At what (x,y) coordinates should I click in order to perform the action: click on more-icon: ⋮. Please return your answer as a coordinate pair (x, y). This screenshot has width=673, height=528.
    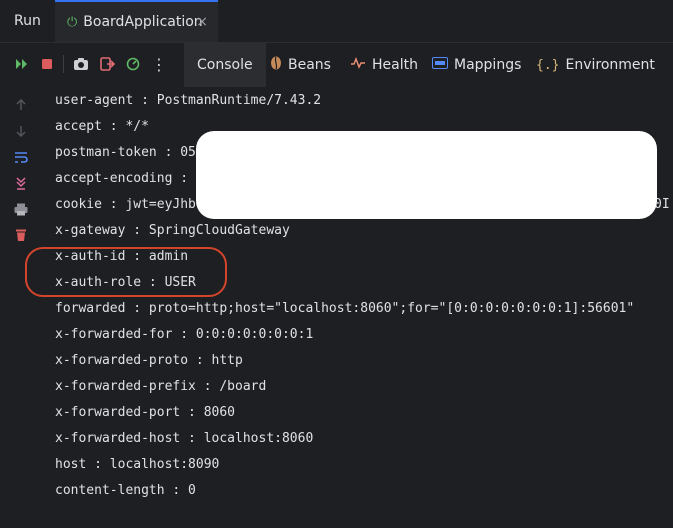
    Looking at the image, I should click on (159, 64).